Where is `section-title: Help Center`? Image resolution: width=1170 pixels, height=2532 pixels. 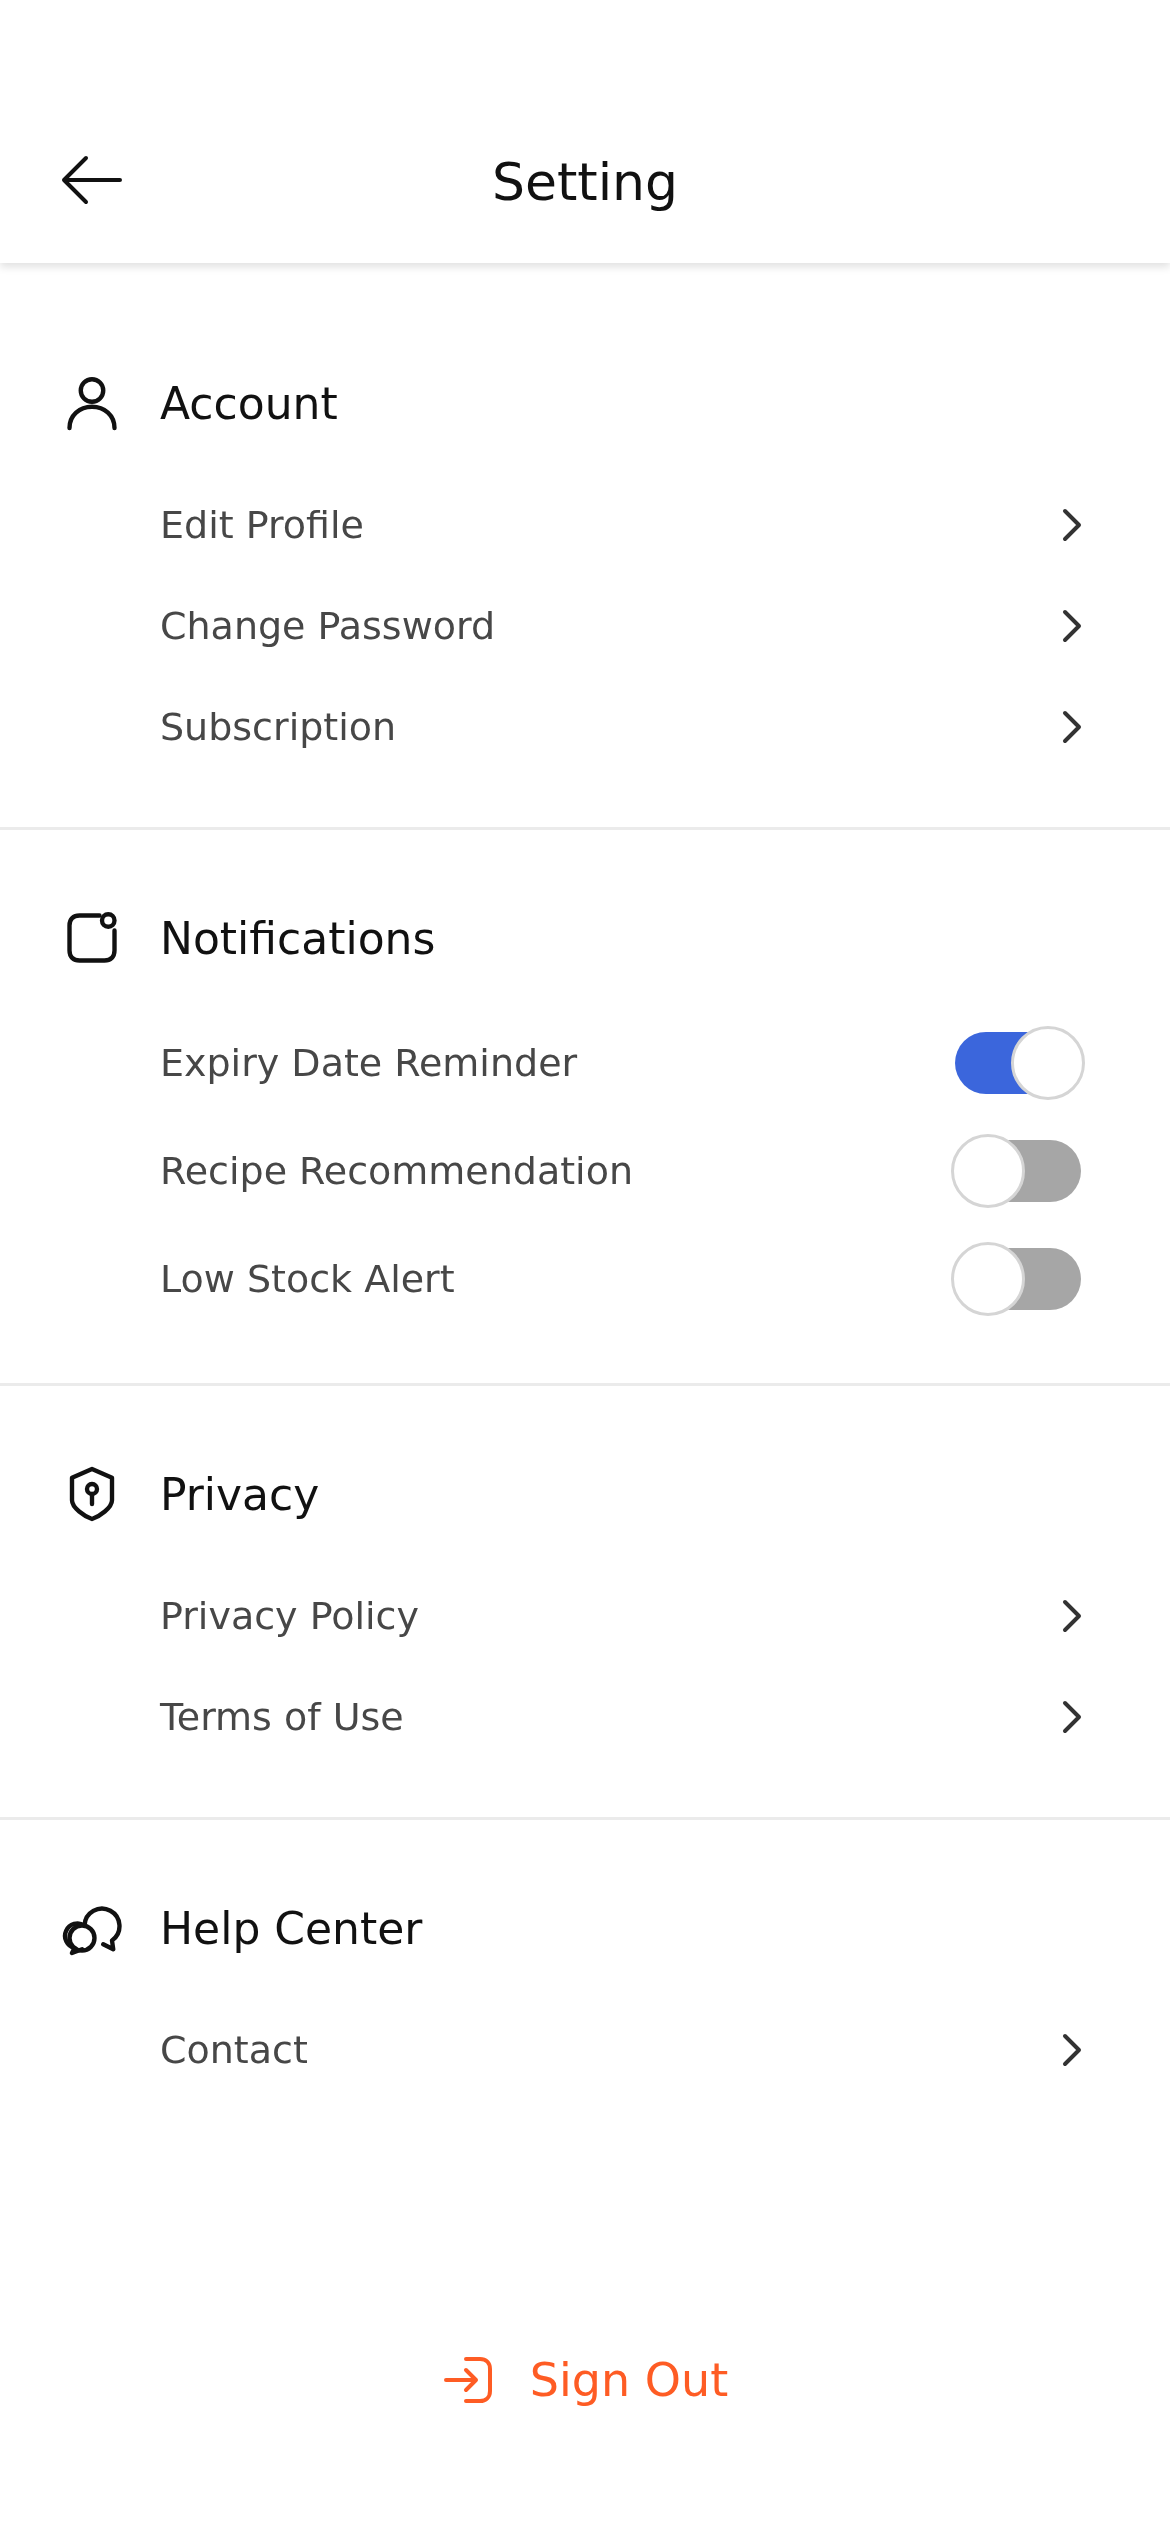
section-title: Help Center is located at coordinates (291, 1928).